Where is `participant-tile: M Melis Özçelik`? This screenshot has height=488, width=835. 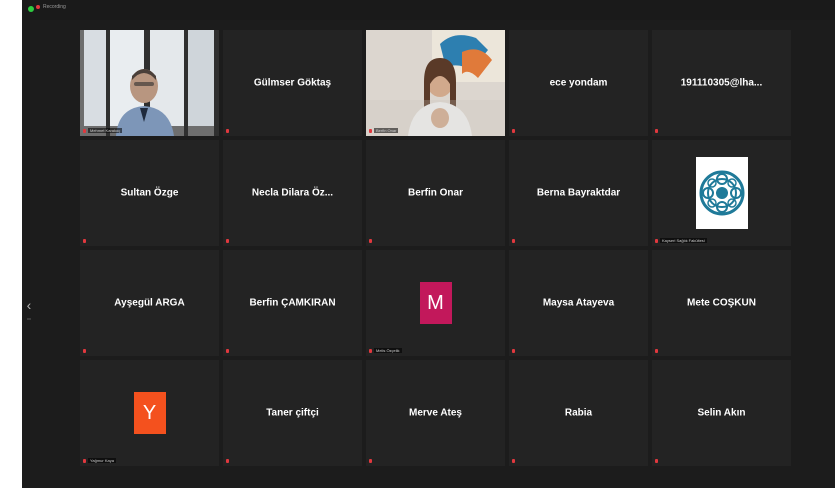 participant-tile: M Melis Özçelik is located at coordinates (435, 303).